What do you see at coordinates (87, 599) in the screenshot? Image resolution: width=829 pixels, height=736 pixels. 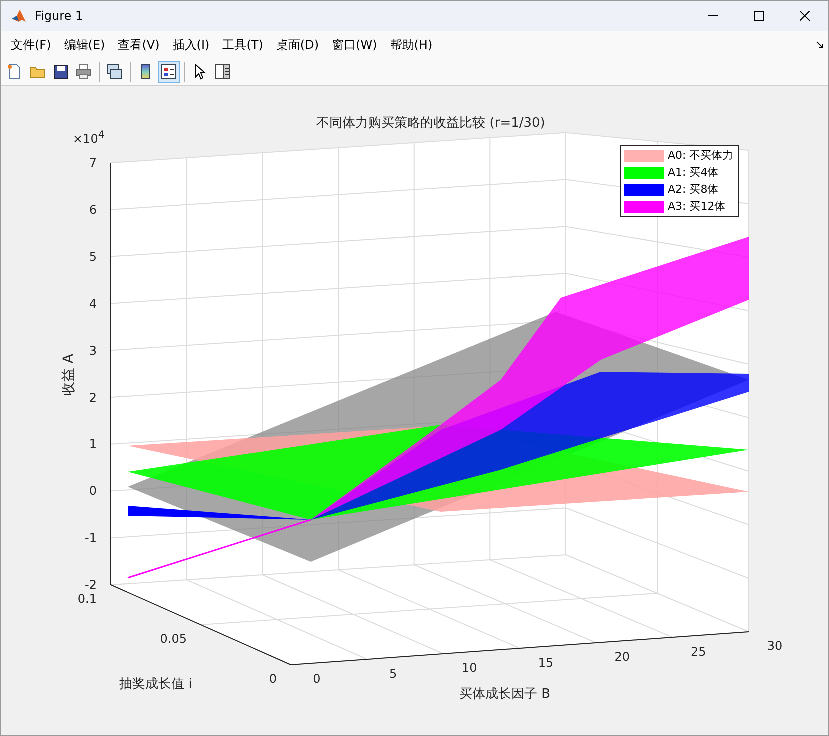 I see `y-tick-label: 0.1` at bounding box center [87, 599].